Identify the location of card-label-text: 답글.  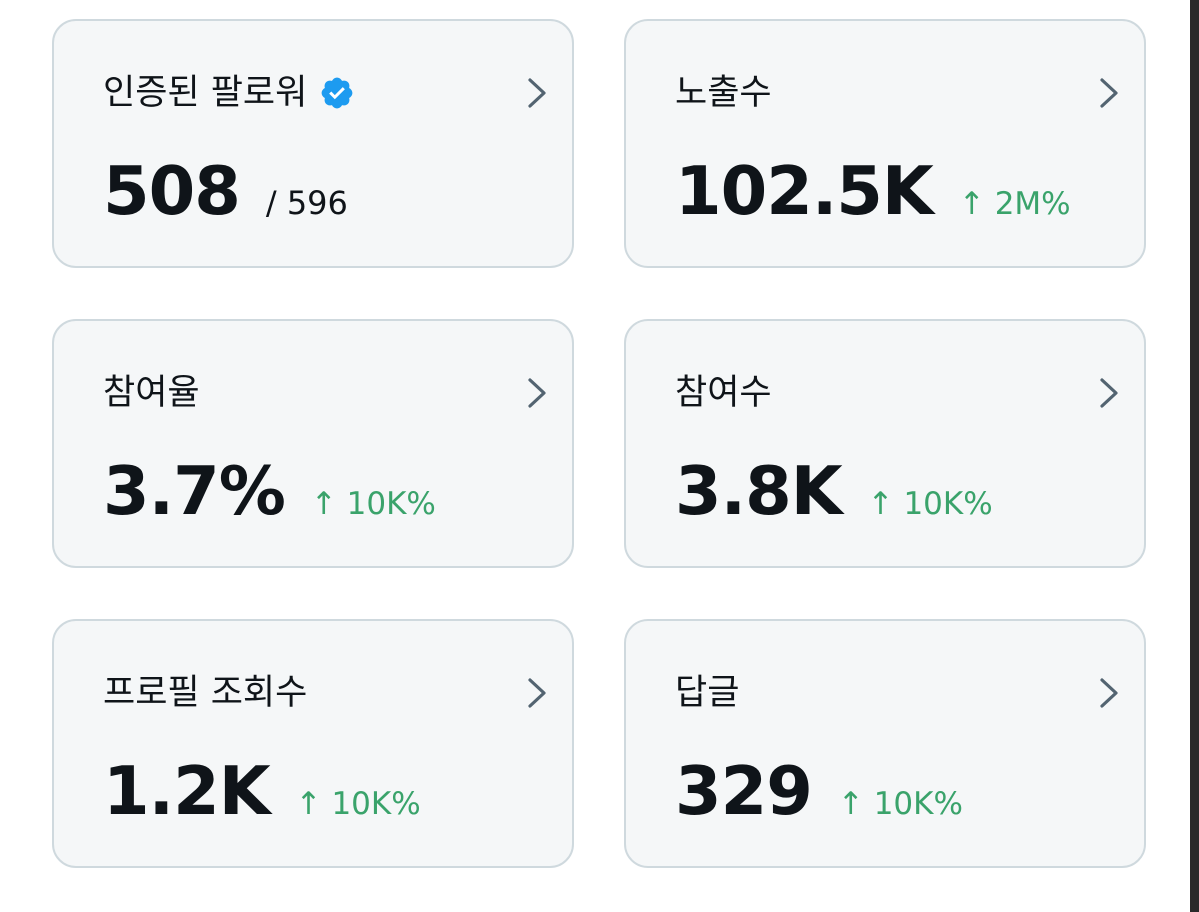
(707, 693).